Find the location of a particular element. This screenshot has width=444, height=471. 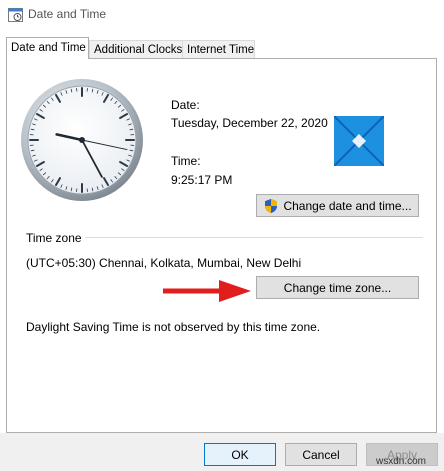

watermark-text: wsxdn.com is located at coordinates (401, 461).